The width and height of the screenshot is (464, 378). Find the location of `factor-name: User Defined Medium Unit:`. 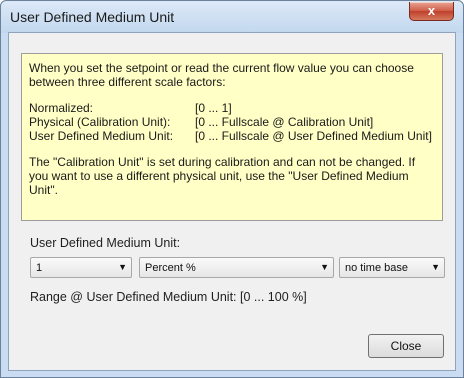

factor-name: User Defined Medium Unit: is located at coordinates (101, 136).